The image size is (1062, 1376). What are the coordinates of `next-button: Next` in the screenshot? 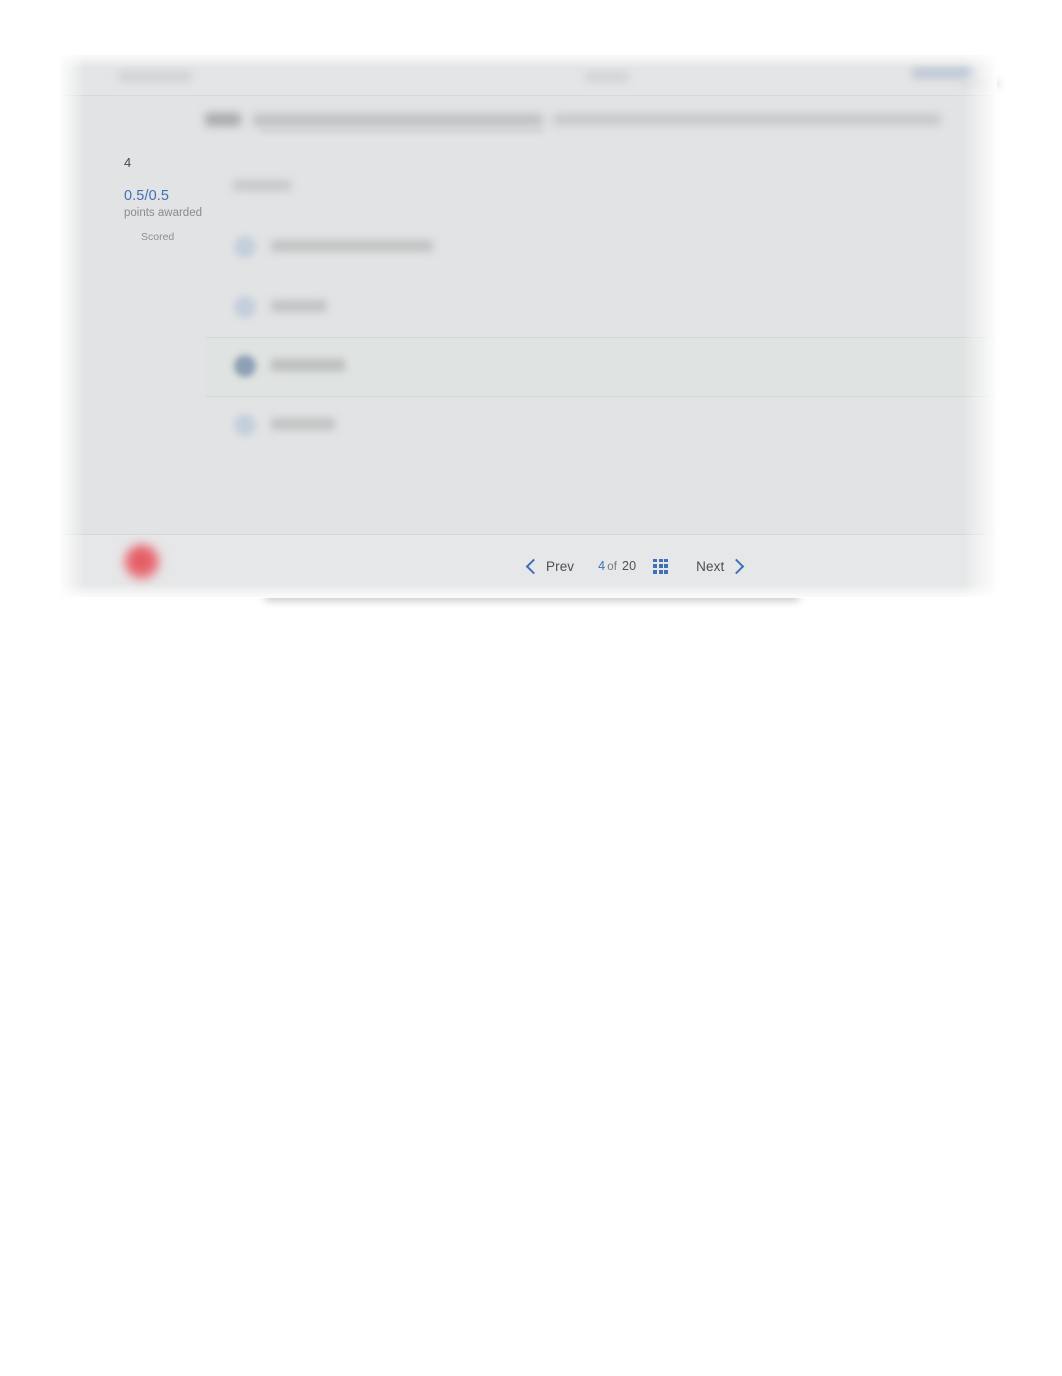 It's located at (720, 566).